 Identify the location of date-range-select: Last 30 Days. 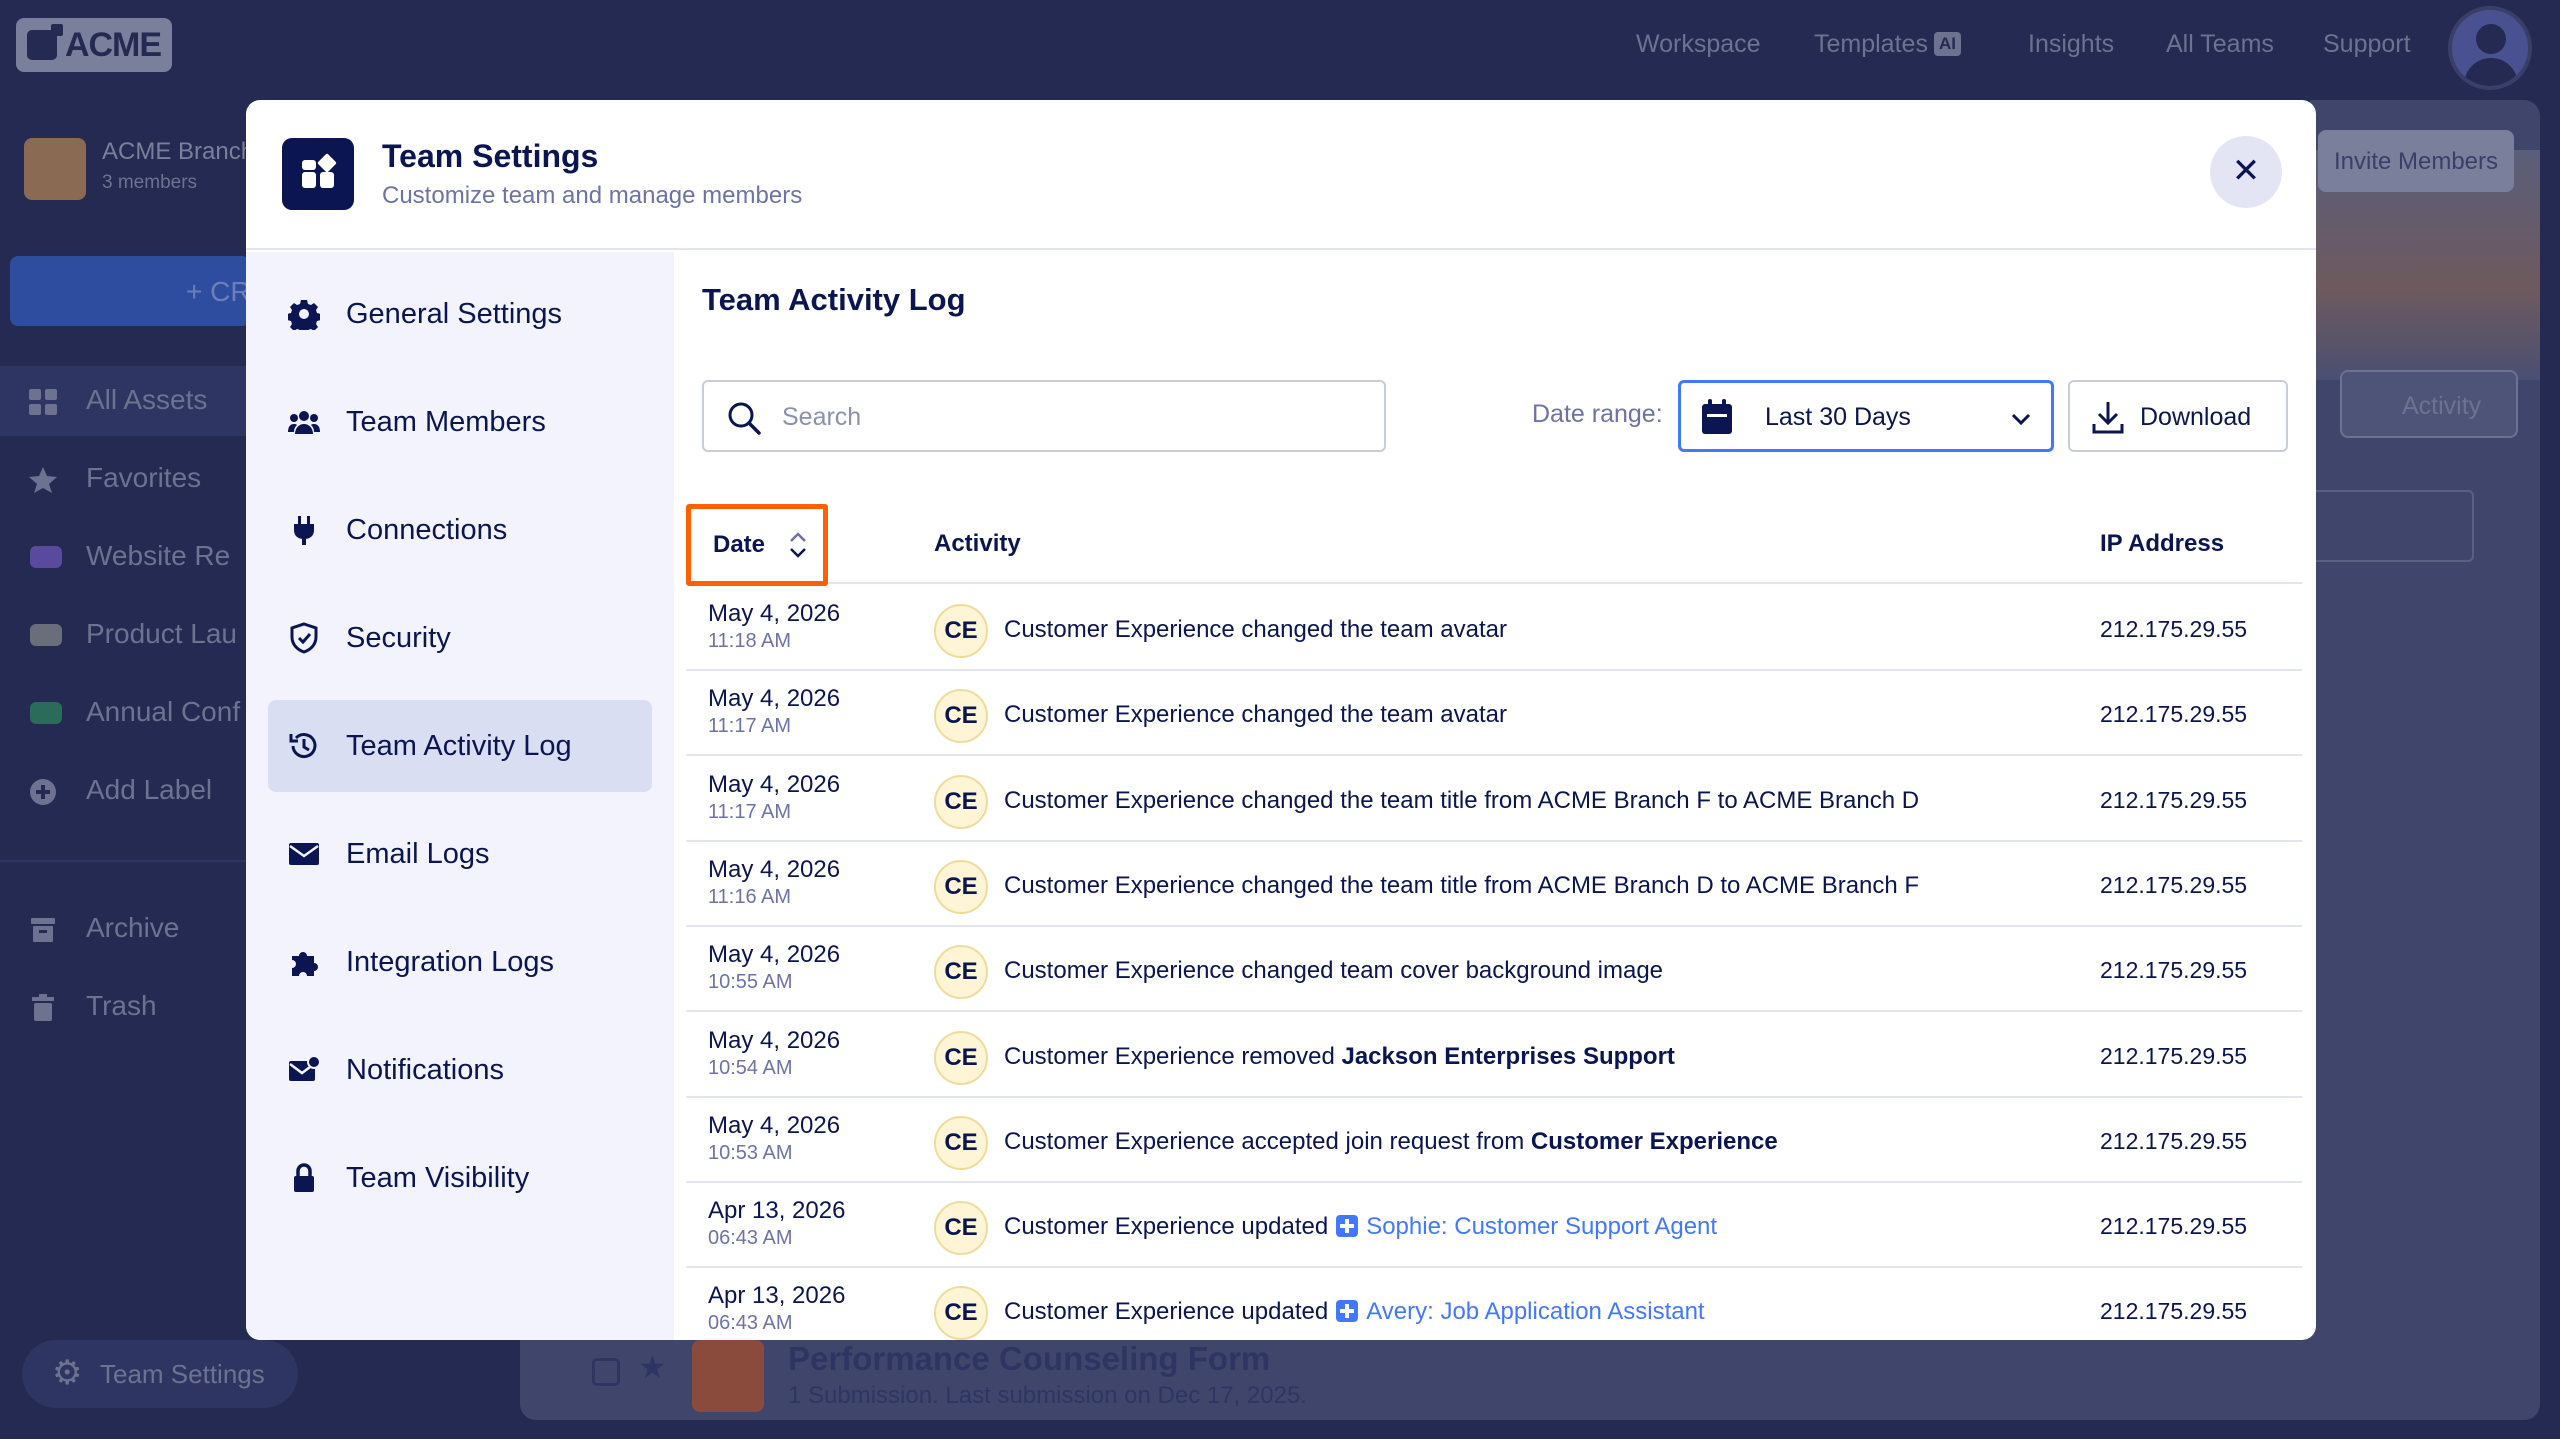
(1866, 416).